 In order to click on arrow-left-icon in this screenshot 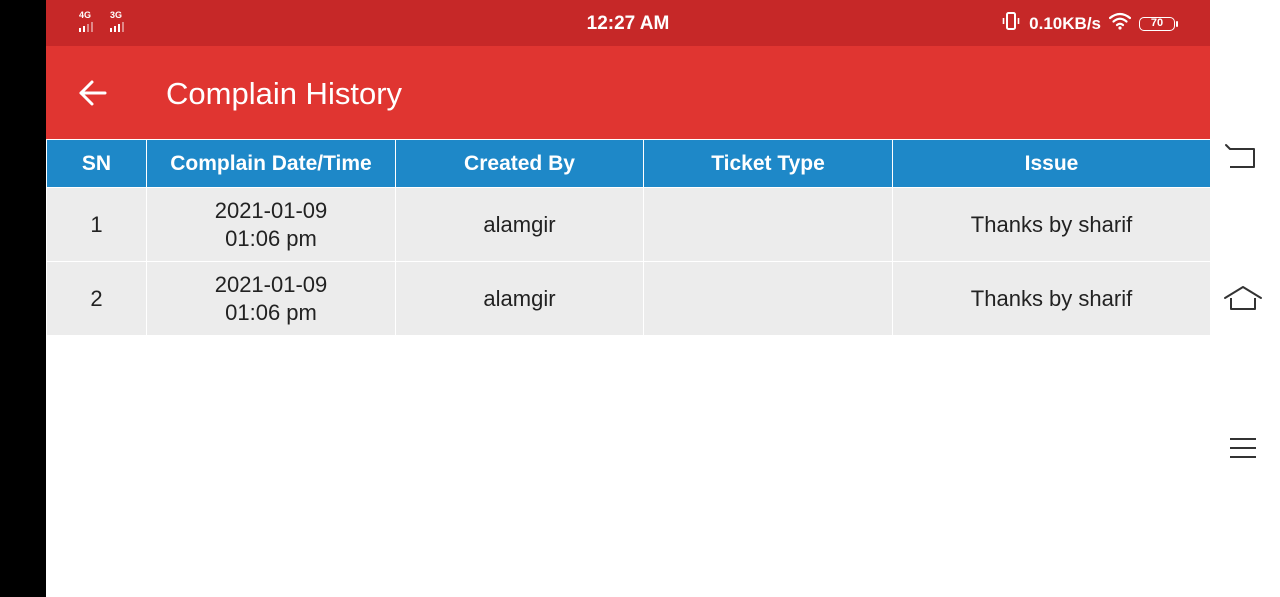, I will do `click(93, 93)`.